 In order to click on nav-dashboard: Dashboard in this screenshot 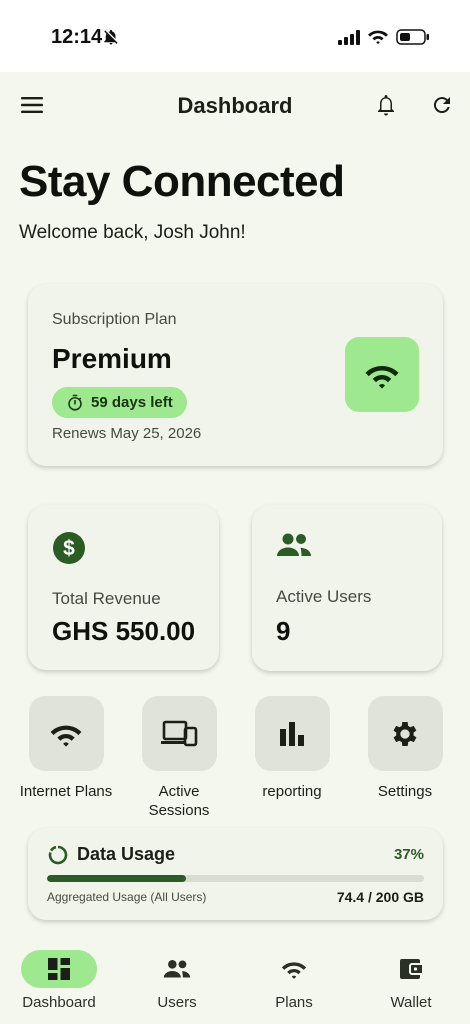, I will do `click(59, 980)`.